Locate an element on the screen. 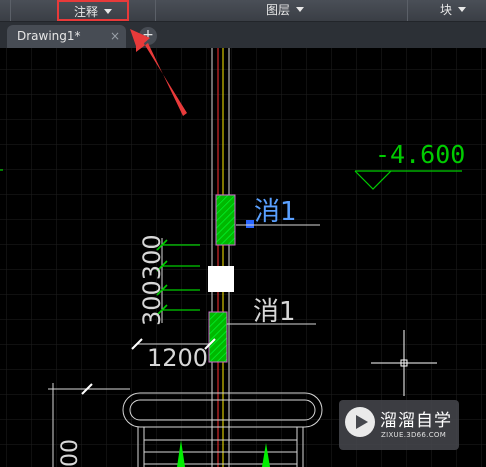  elevation-text: -4.600 is located at coordinates (420, 154).